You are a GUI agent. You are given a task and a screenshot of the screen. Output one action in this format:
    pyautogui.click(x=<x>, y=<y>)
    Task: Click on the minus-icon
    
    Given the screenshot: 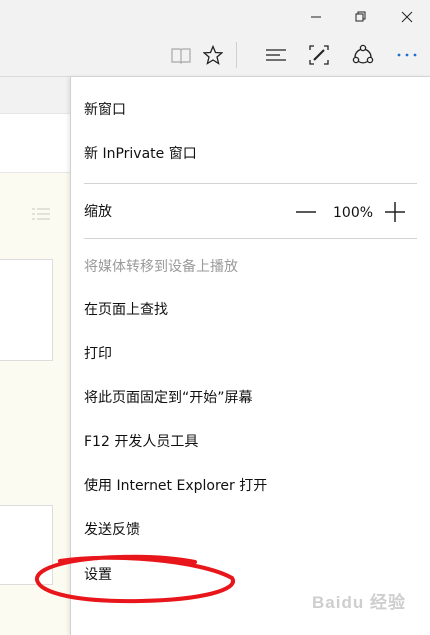 What is the action you would take?
    pyautogui.click(x=306, y=212)
    